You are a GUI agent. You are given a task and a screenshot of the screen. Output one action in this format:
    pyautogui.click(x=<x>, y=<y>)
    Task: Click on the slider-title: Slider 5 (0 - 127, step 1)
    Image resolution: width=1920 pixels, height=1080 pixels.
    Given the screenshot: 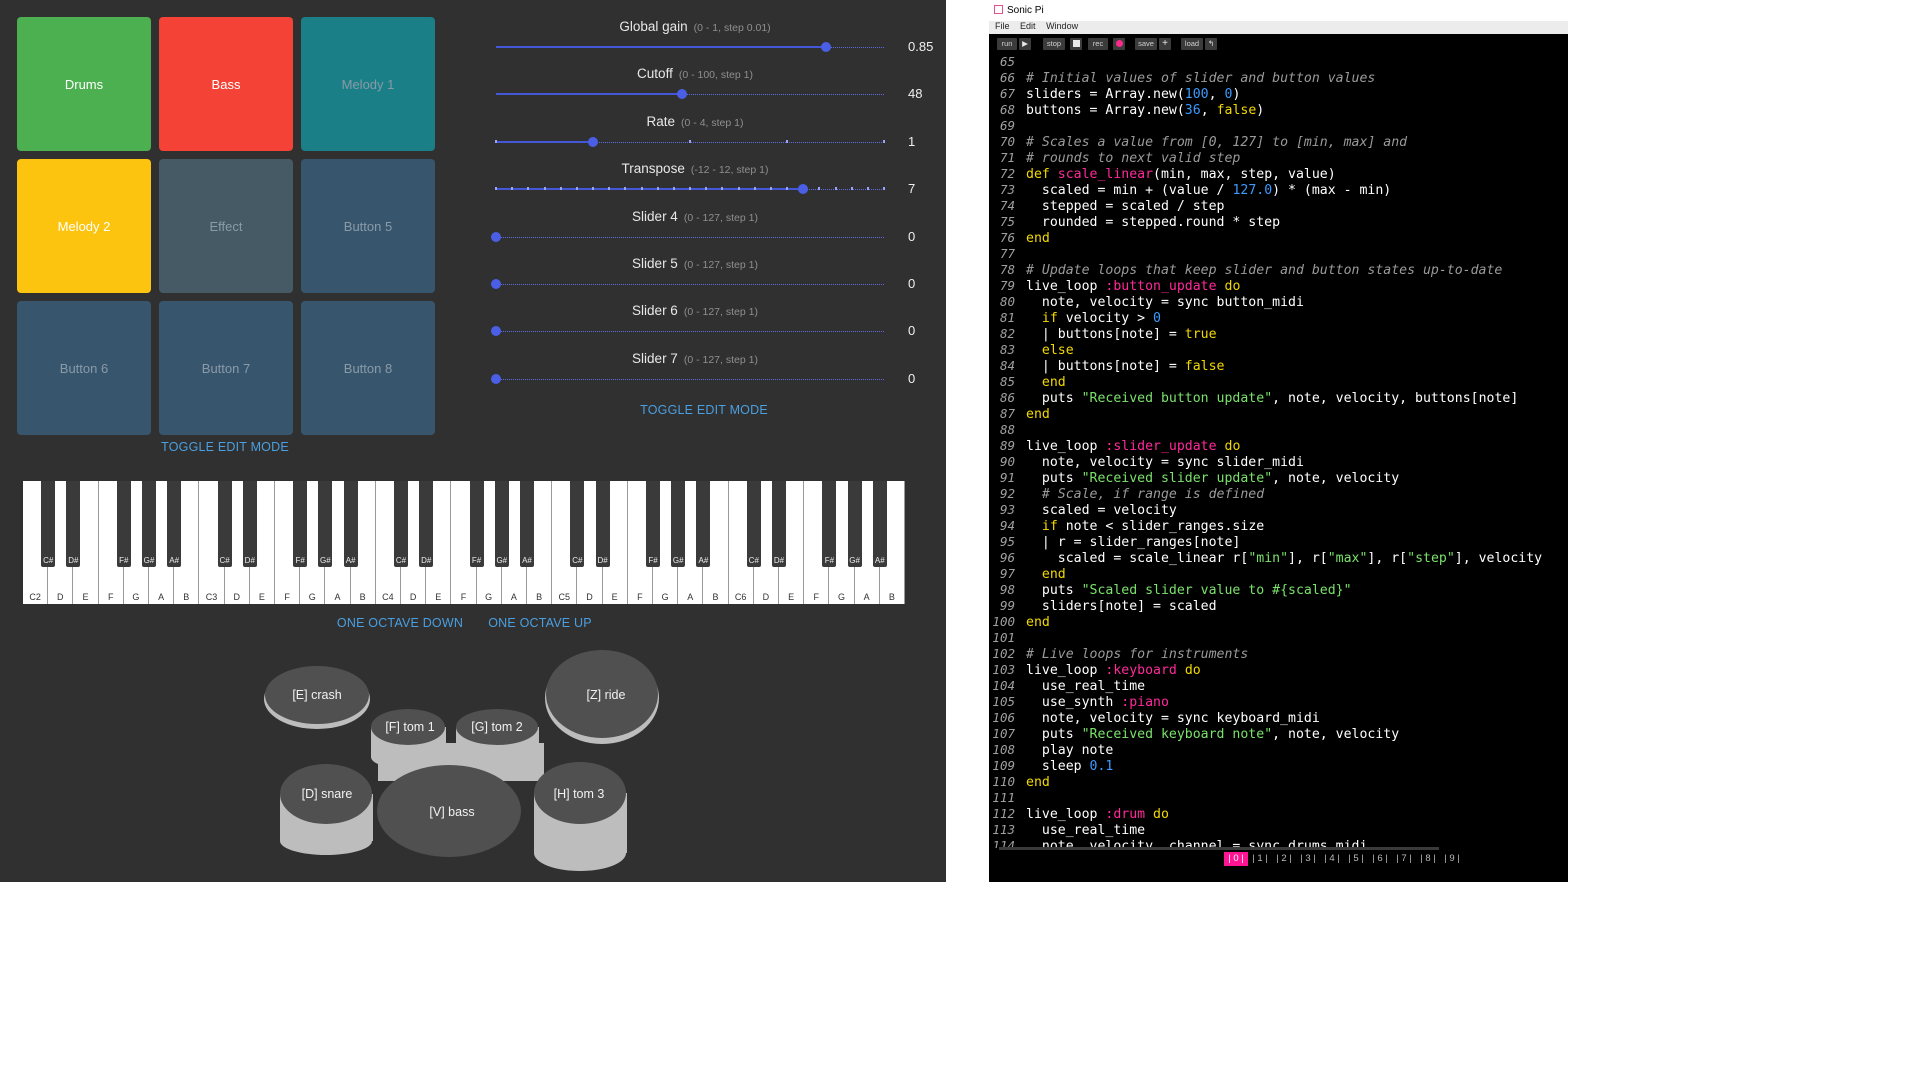 What is the action you would take?
    pyautogui.click(x=695, y=263)
    